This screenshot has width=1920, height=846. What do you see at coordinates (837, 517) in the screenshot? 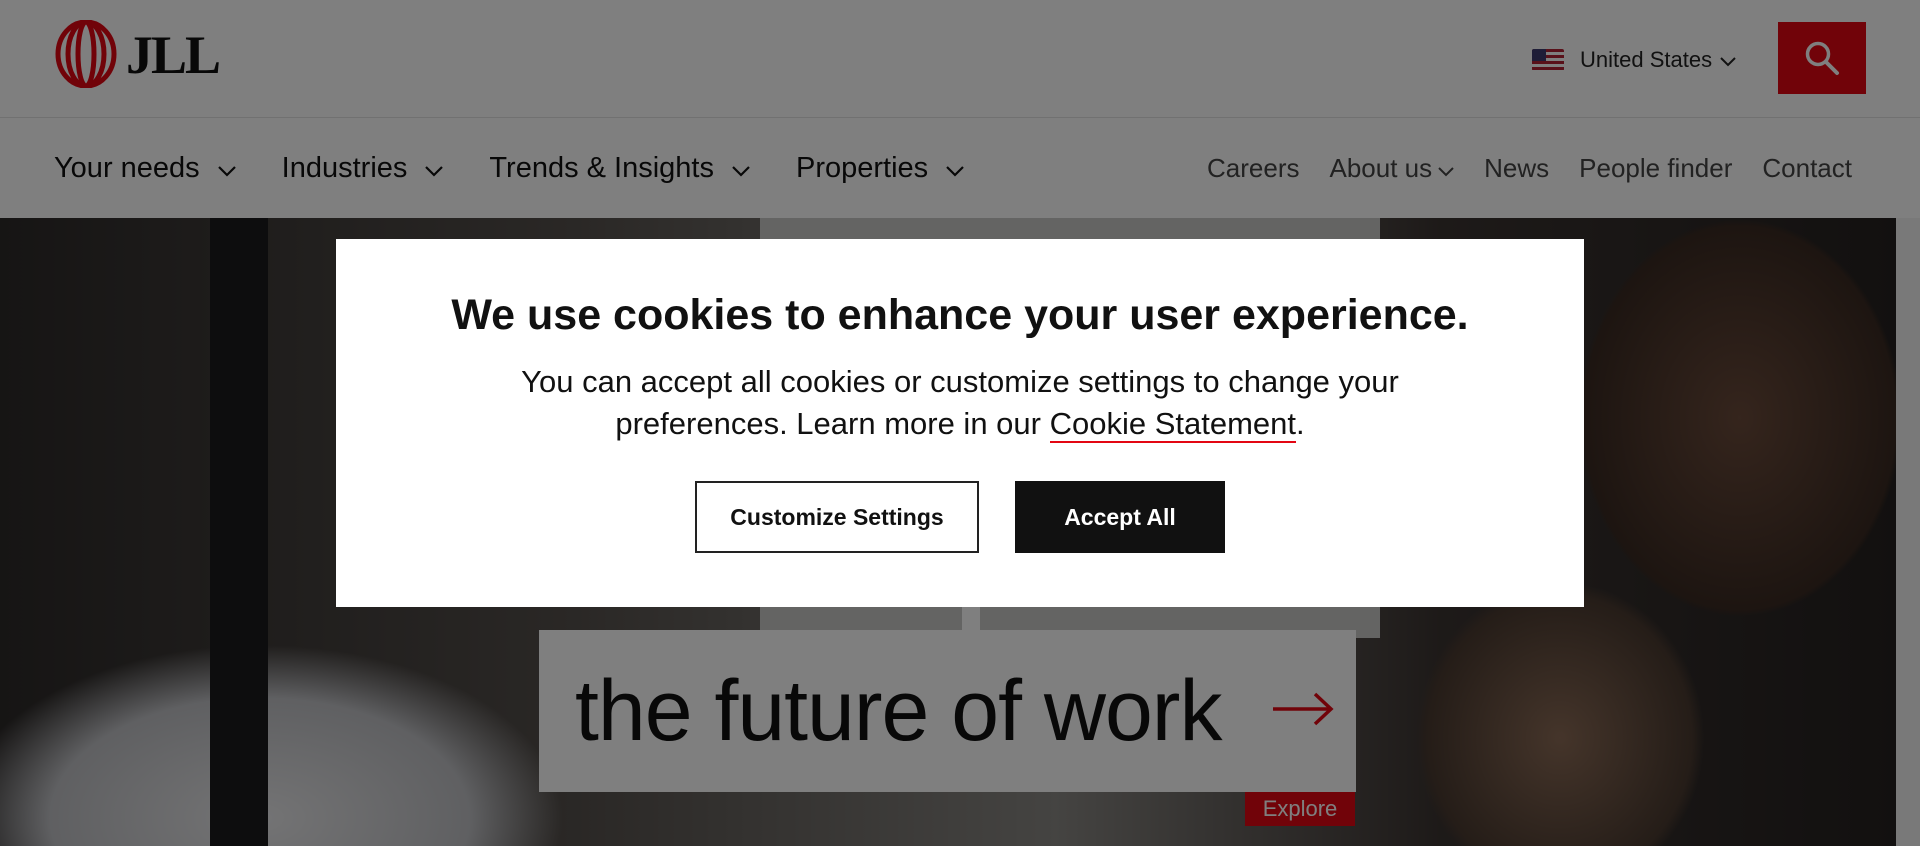
I see `customize-settings-button: Customize Settings` at bounding box center [837, 517].